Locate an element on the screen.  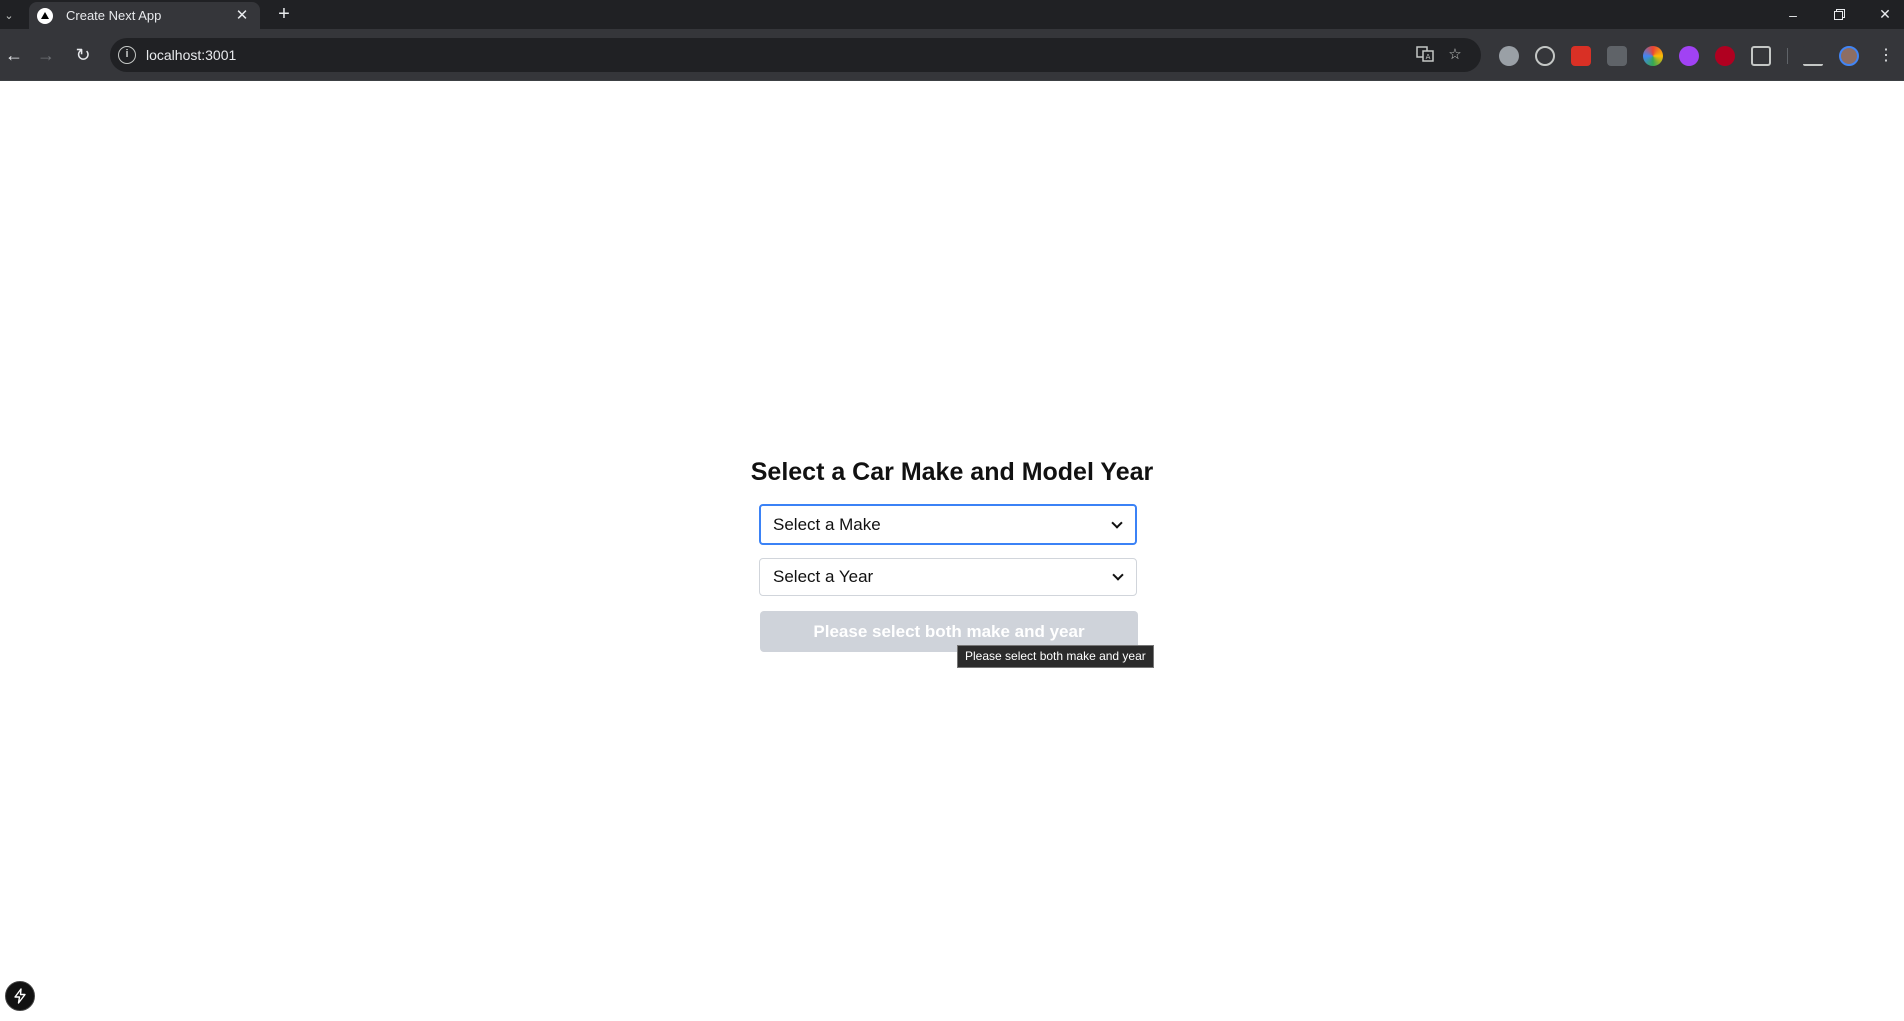
ublock-extension-icon is located at coordinates (1725, 56).